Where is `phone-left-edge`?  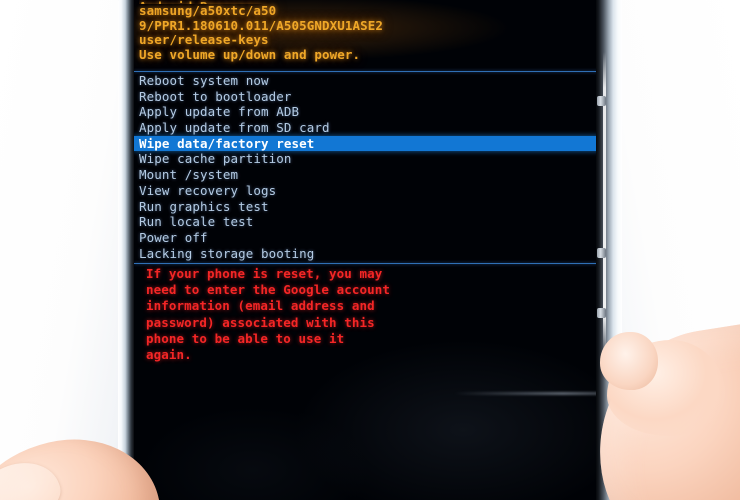
phone-left-edge is located at coordinates (126, 250).